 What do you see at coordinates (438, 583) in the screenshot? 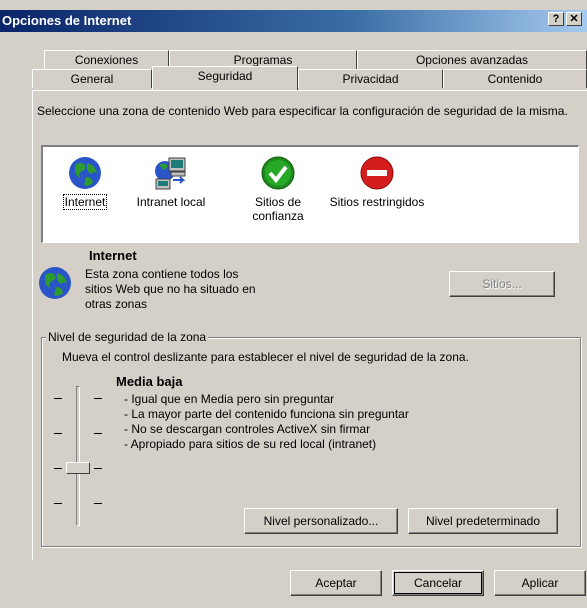
I see `cancel-button: Cancelar` at bounding box center [438, 583].